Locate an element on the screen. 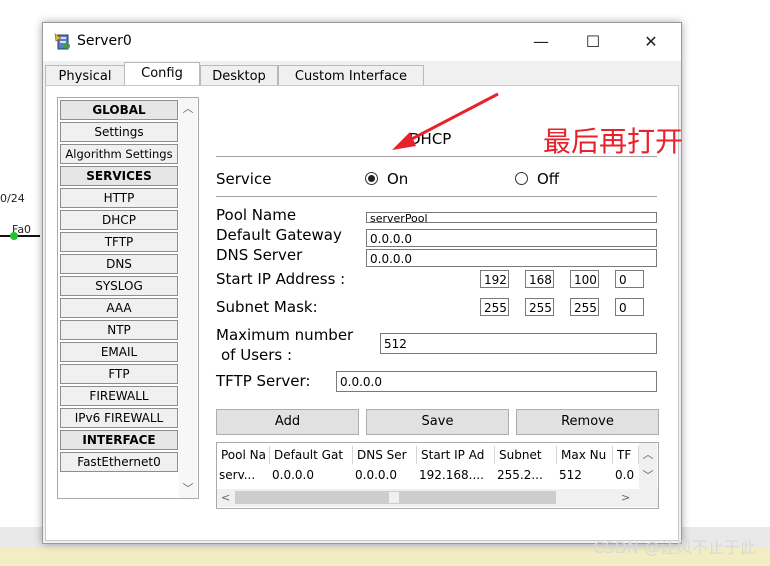  pool-name-label: Pool Name is located at coordinates (256, 215).